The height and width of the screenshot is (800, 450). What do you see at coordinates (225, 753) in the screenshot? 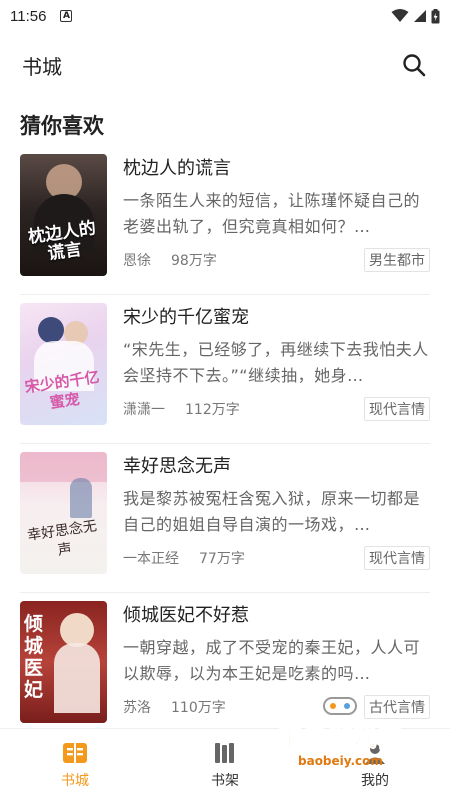
I see `bookshelf-icon` at bounding box center [225, 753].